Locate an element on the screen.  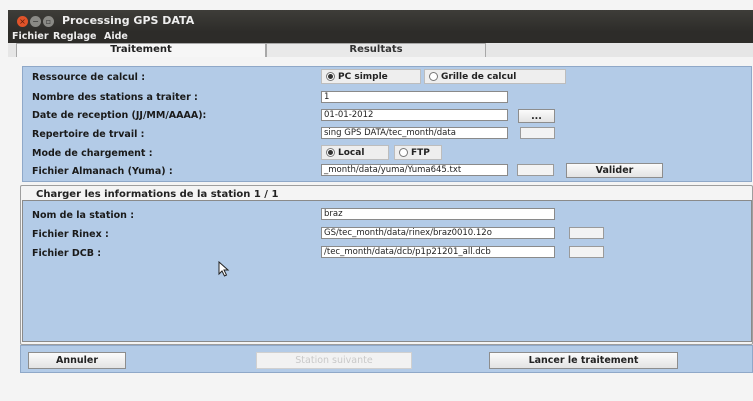
radio-grille-label: Grille de calcul is located at coordinates (479, 76).